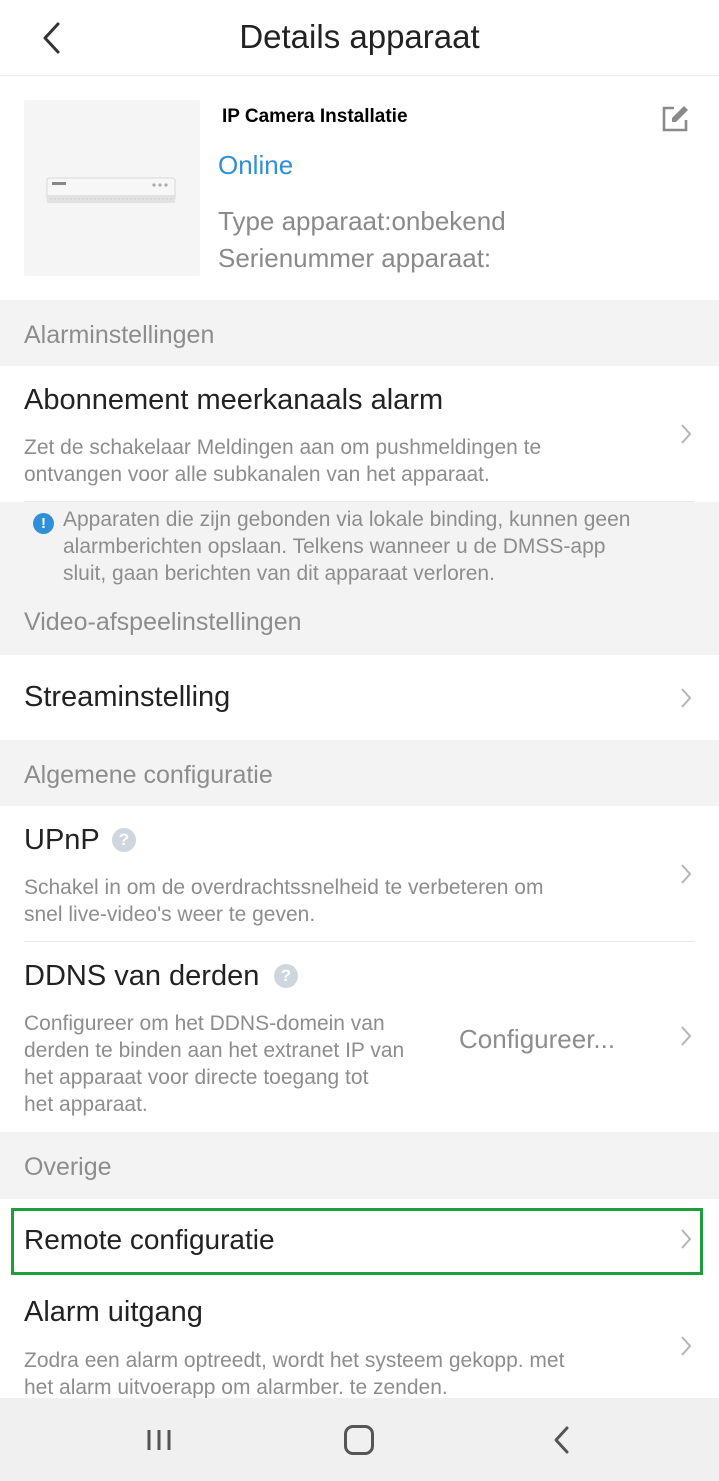 The width and height of the screenshot is (719, 1481). I want to click on section-other: Overige, so click(359, 1165).